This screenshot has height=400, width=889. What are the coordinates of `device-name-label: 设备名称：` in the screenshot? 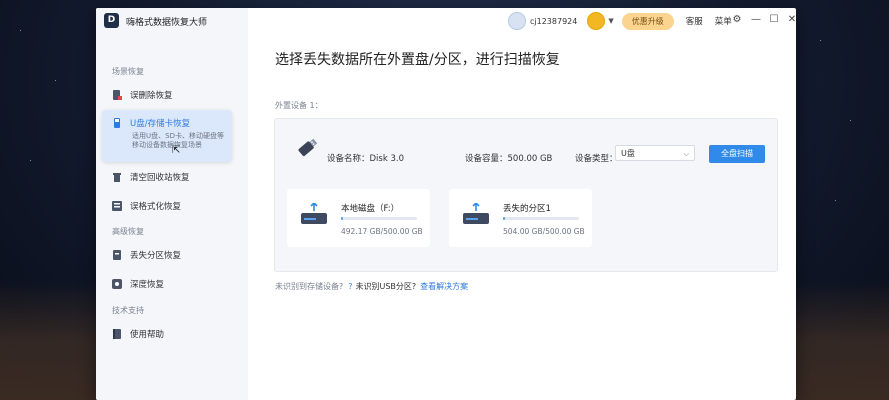 It's located at (348, 159).